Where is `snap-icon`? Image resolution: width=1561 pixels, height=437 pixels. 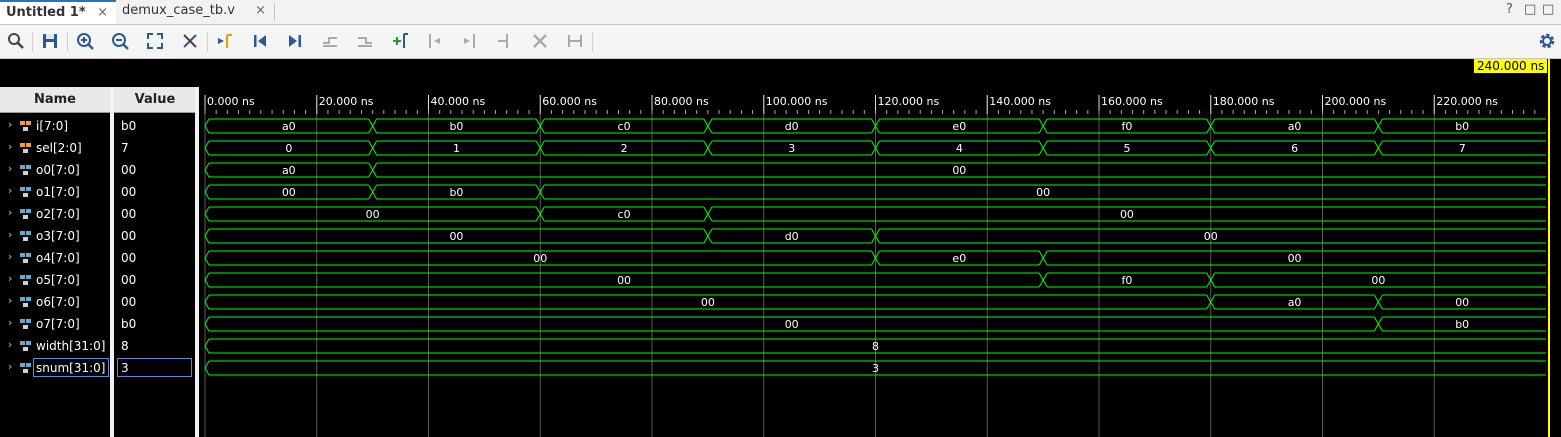
snap-icon is located at coordinates (575, 41).